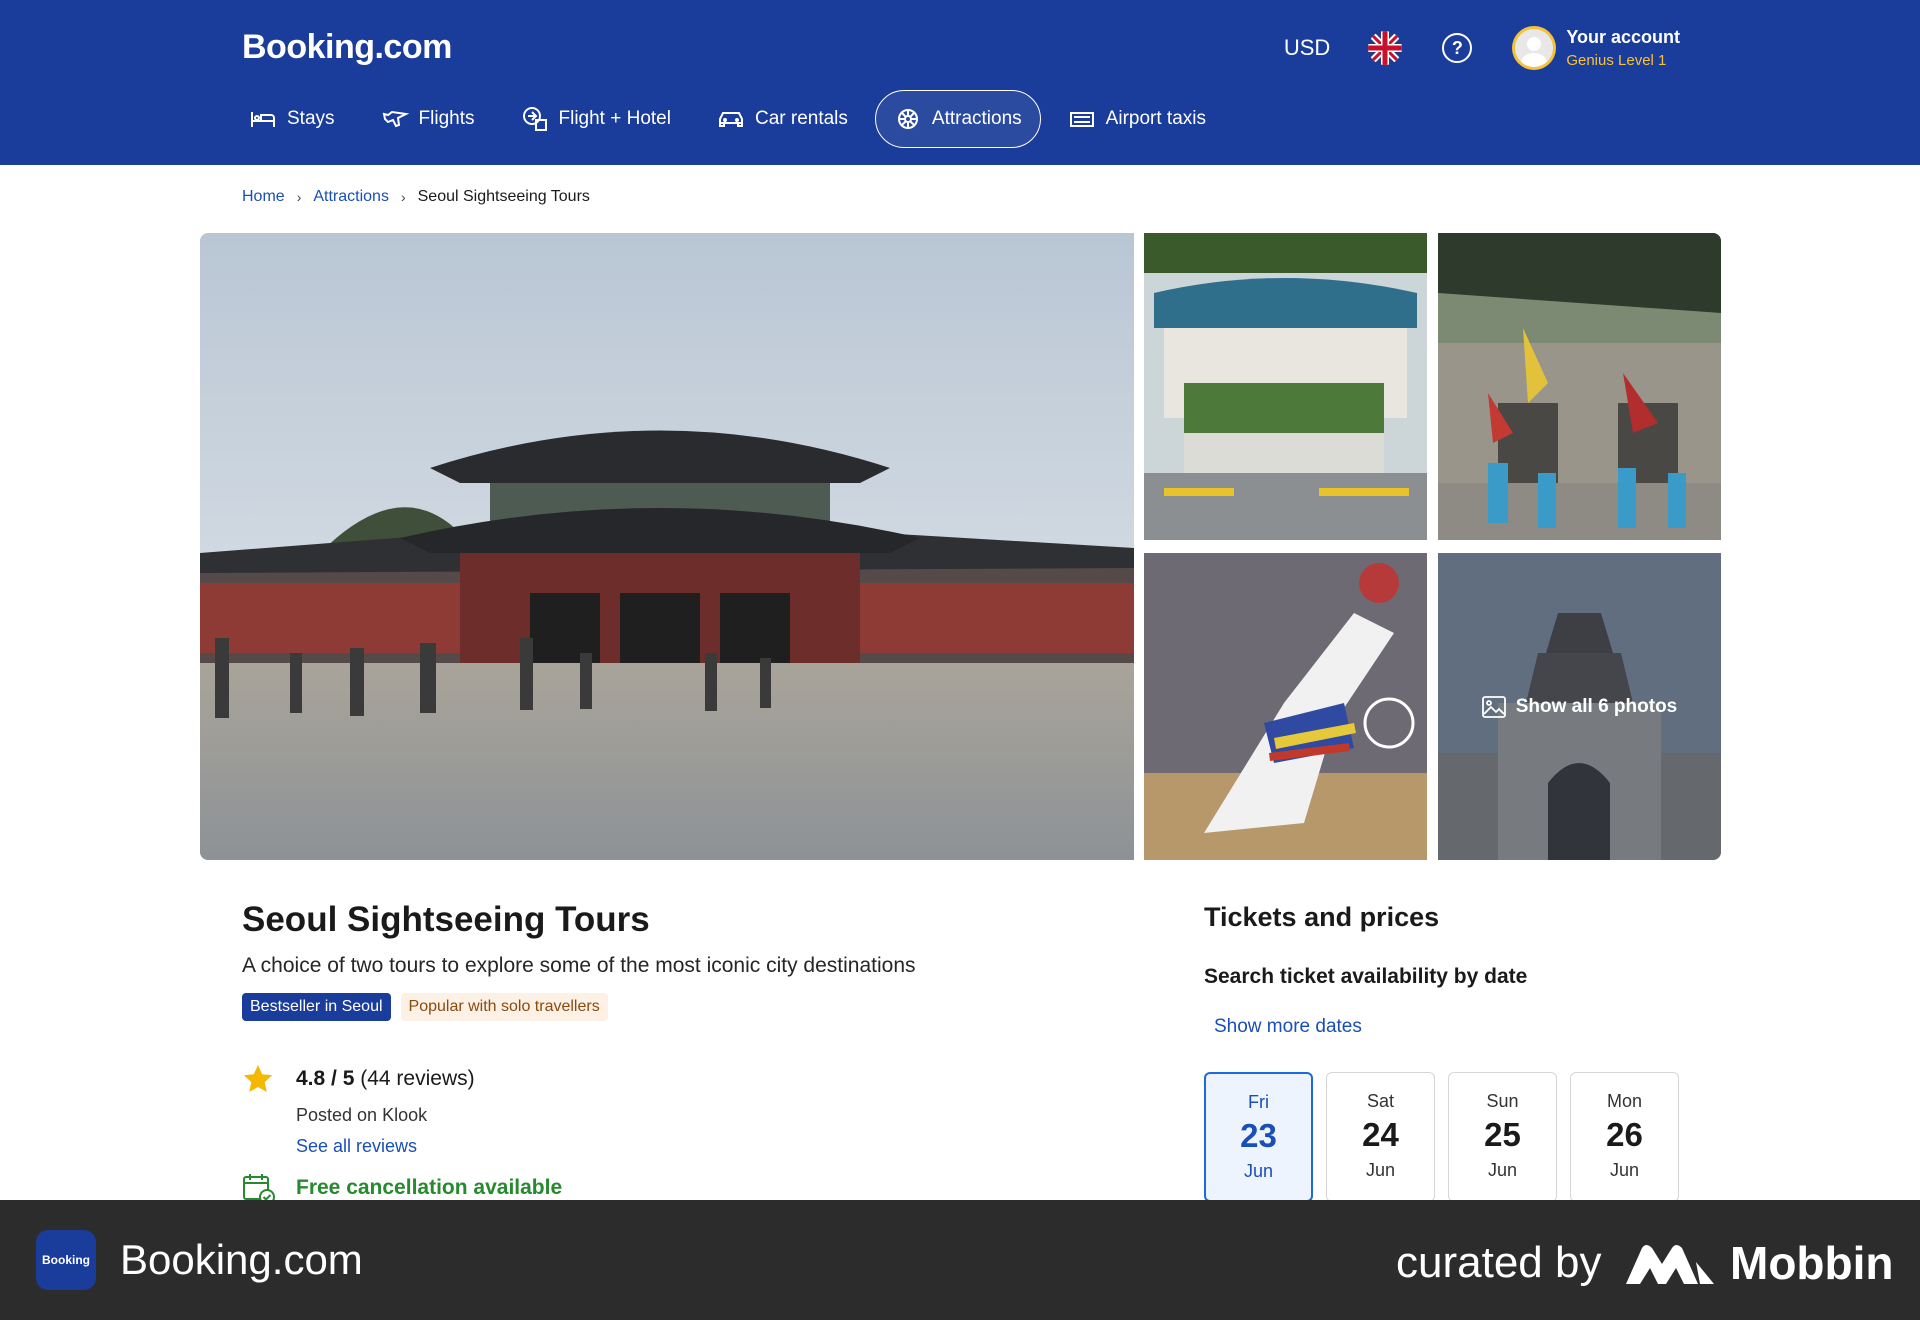 The height and width of the screenshot is (1320, 1920). Describe the element at coordinates (1457, 48) in the screenshot. I see `help-icon: ?` at that location.